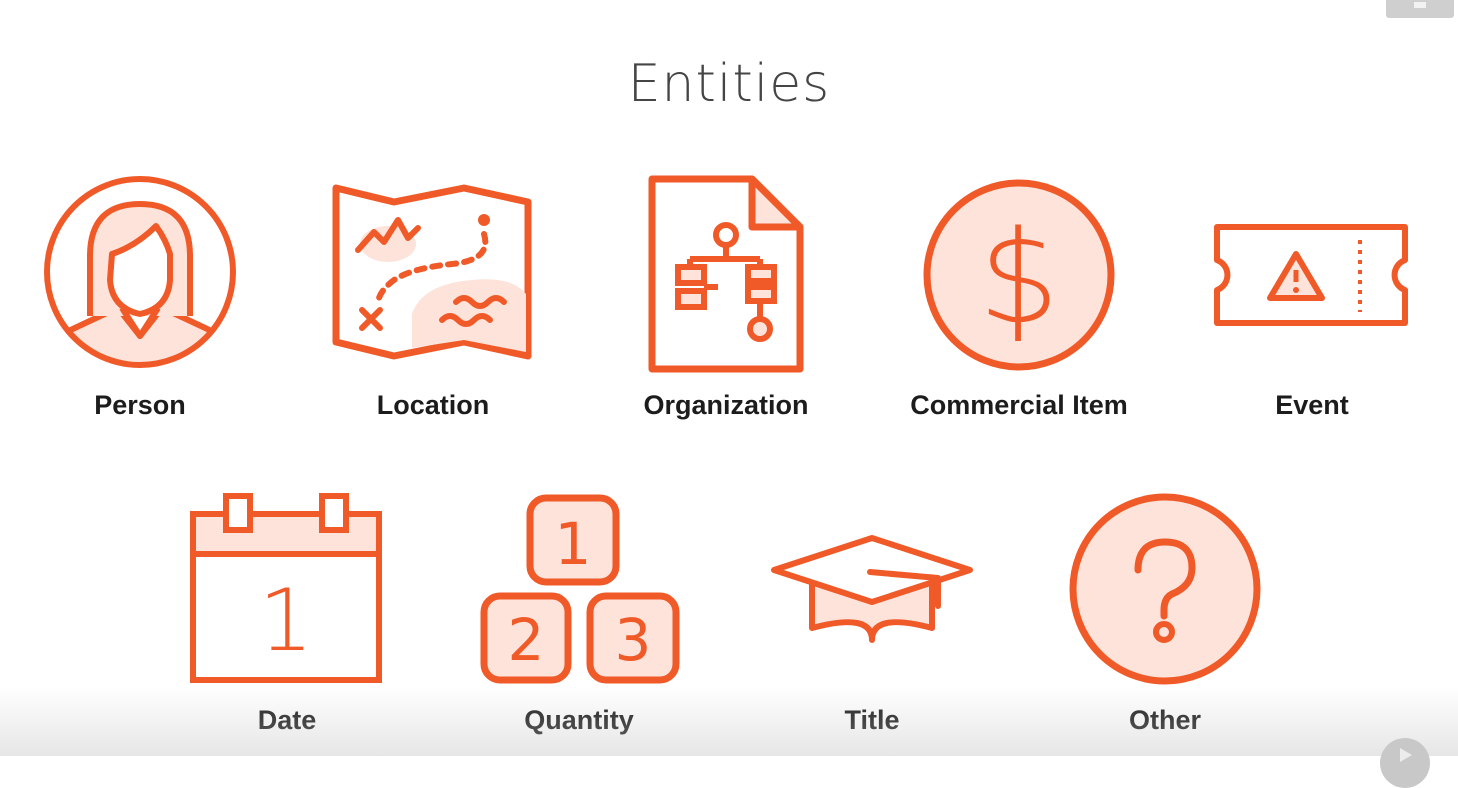  I want to click on entity-label-event: Event, so click(1312, 405).